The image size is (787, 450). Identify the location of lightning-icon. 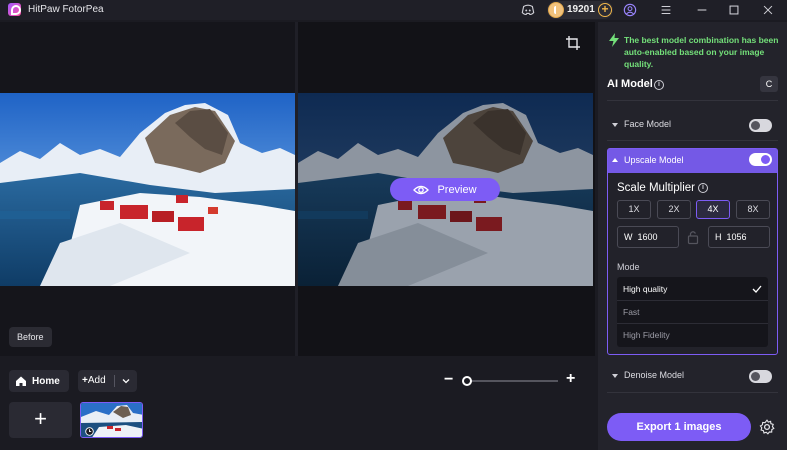
(614, 40).